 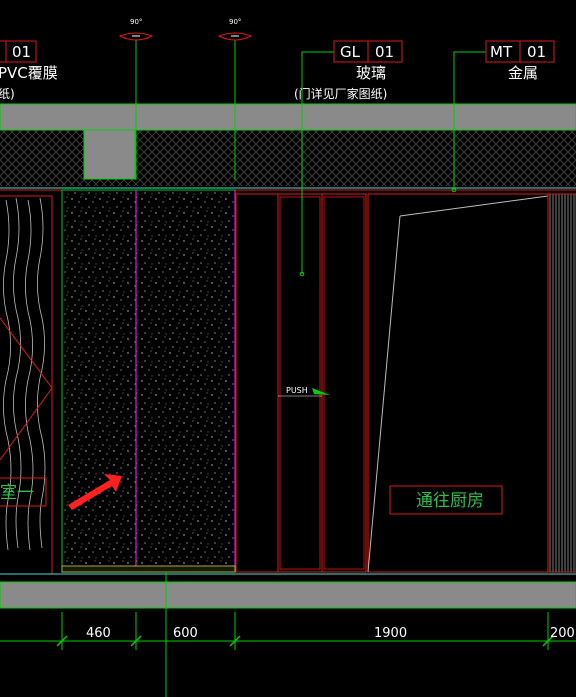 I want to click on door-swing-marker-2: 90°, so click(x=235, y=29).